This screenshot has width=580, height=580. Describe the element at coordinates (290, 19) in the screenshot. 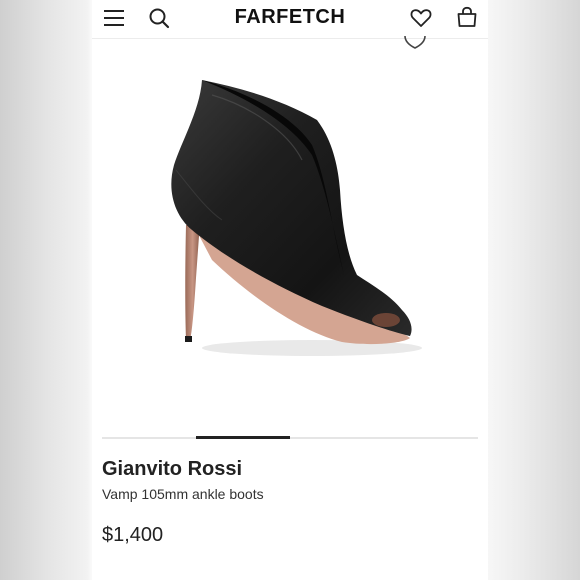

I see `top-nav-bar: FARFETCH` at that location.